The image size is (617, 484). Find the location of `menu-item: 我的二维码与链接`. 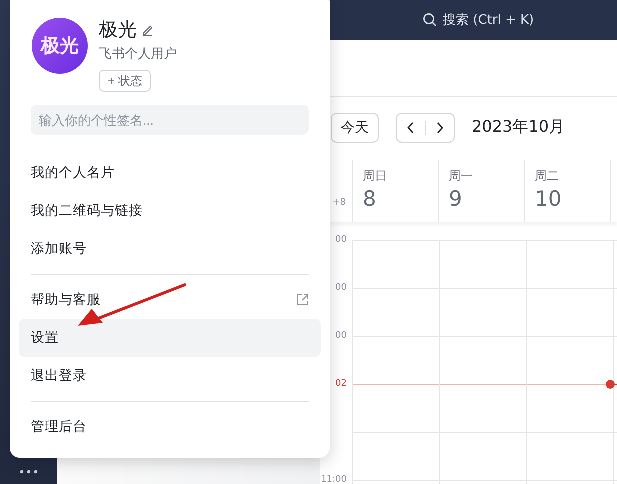

menu-item: 我的二维码与链接 is located at coordinates (170, 211).